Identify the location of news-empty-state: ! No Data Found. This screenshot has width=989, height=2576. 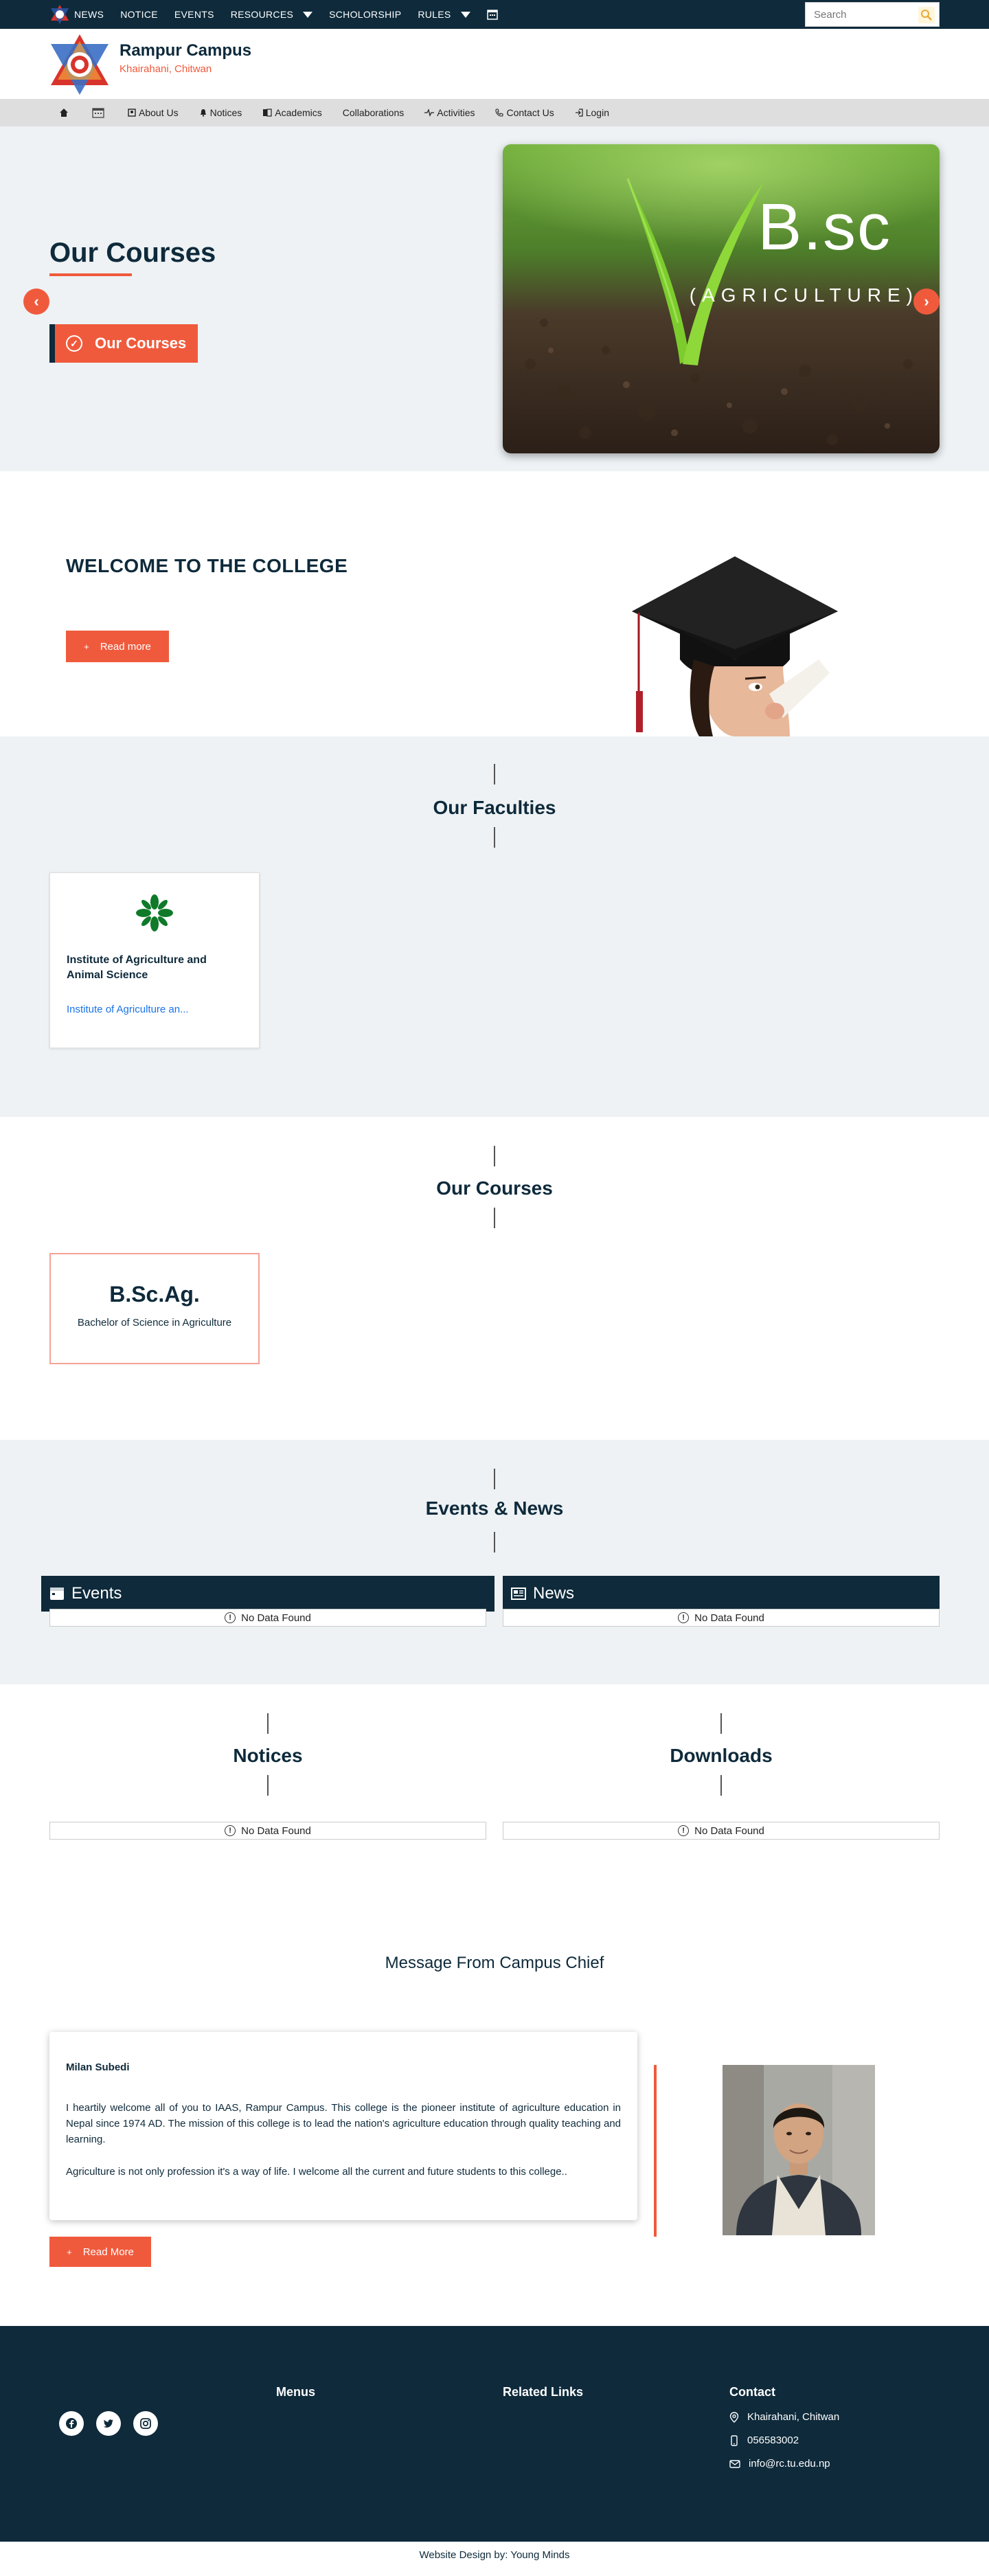
(722, 1618).